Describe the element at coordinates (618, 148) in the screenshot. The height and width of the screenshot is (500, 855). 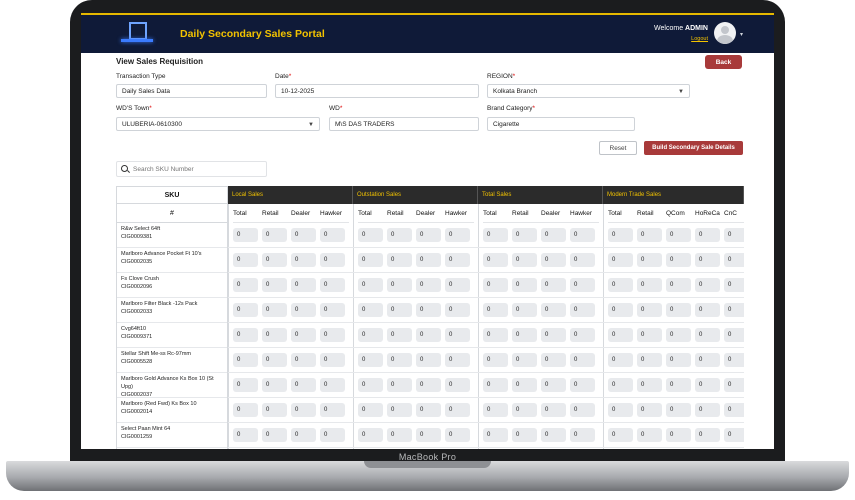
I see `reset-button: Reset` at that location.